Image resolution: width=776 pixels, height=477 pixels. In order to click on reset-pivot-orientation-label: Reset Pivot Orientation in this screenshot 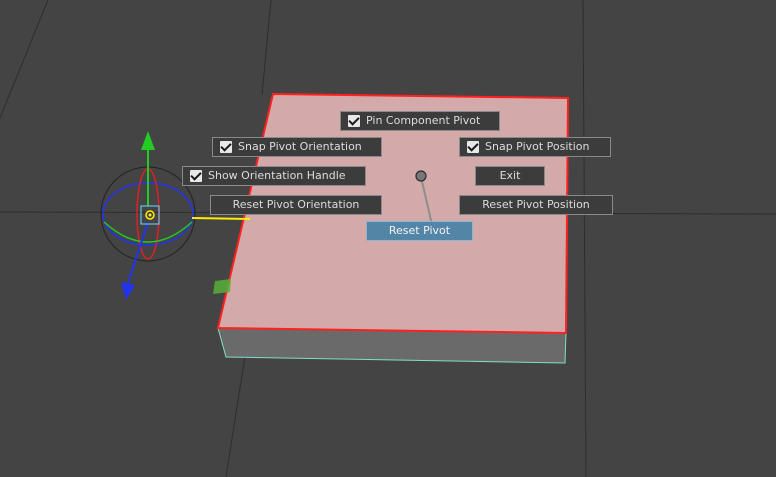, I will do `click(296, 204)`.